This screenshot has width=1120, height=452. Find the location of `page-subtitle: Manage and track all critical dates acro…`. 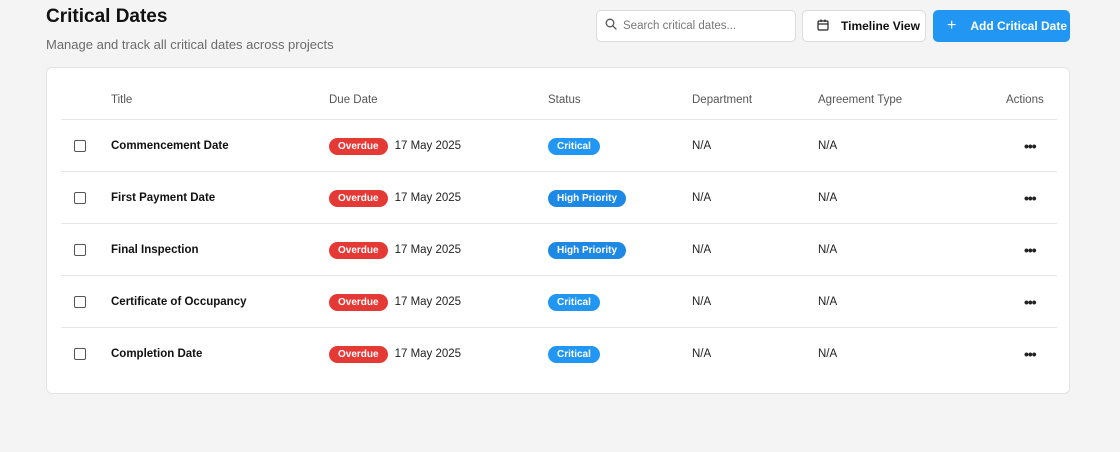

page-subtitle: Manage and track all critical dates acro… is located at coordinates (190, 44).